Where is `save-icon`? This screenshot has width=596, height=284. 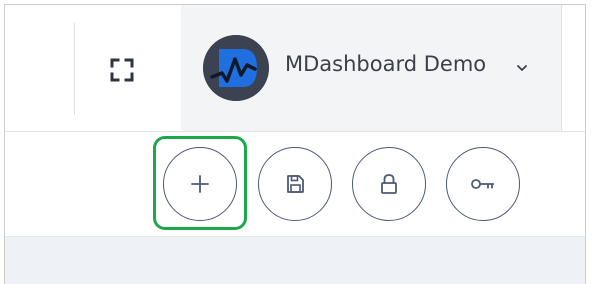
save-icon is located at coordinates (295, 184).